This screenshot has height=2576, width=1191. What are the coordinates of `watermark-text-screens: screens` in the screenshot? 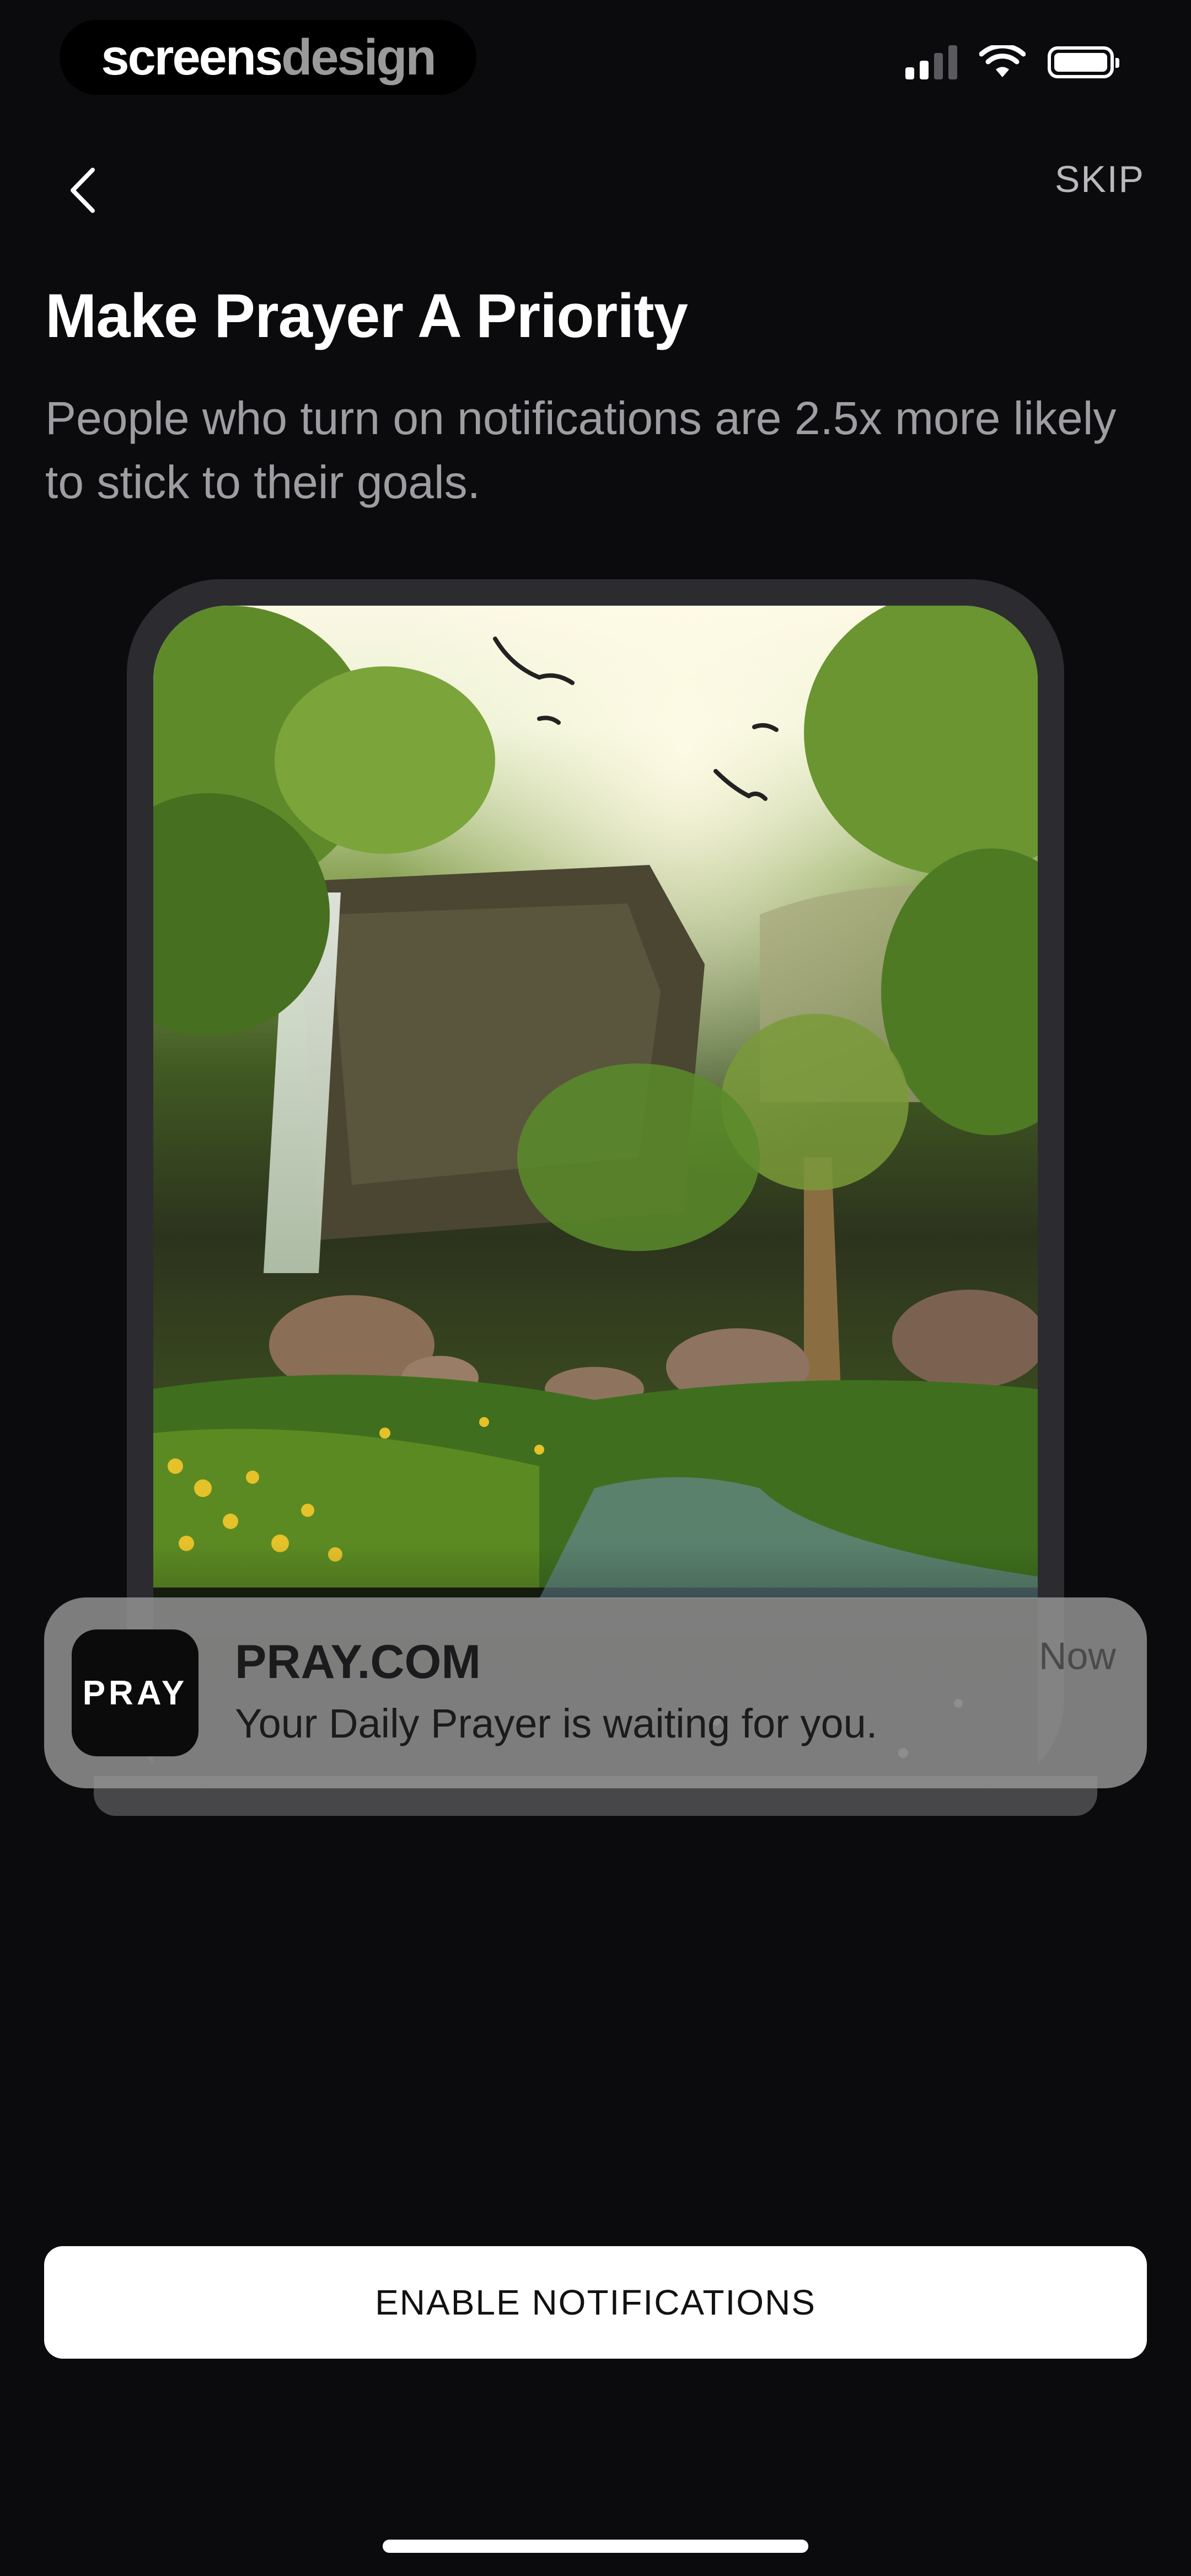 It's located at (192, 57).